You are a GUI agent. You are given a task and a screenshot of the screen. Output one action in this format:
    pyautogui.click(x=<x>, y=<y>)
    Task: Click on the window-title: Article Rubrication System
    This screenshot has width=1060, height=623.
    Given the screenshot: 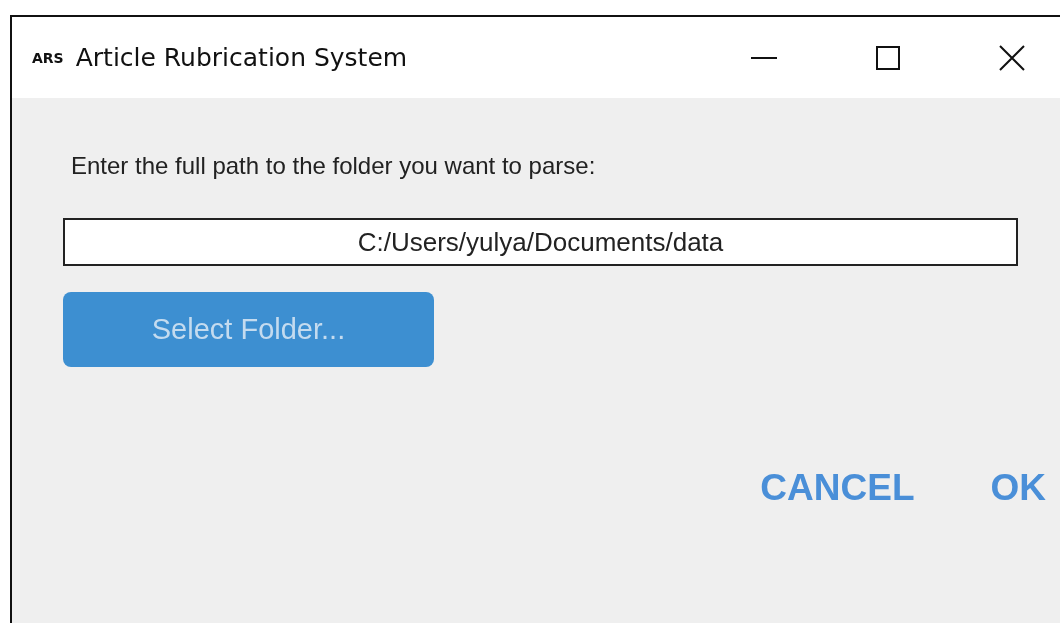 What is the action you would take?
    pyautogui.click(x=242, y=57)
    